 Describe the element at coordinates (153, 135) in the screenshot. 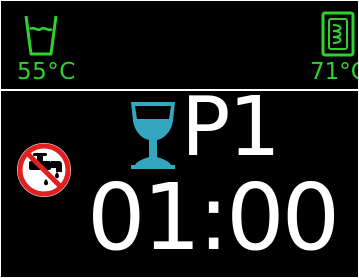

I see `wine-glass-icon` at that location.